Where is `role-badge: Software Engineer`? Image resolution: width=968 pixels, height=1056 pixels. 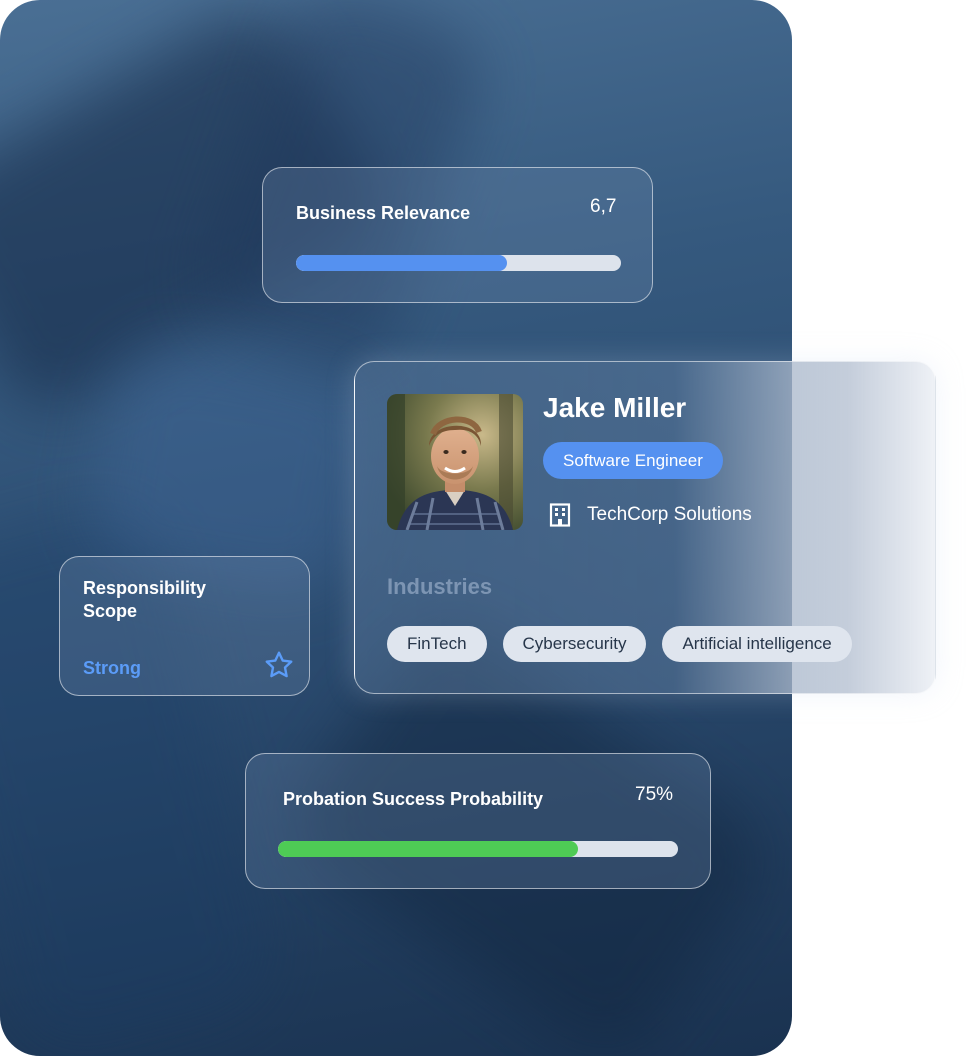 role-badge: Software Engineer is located at coordinates (633, 460).